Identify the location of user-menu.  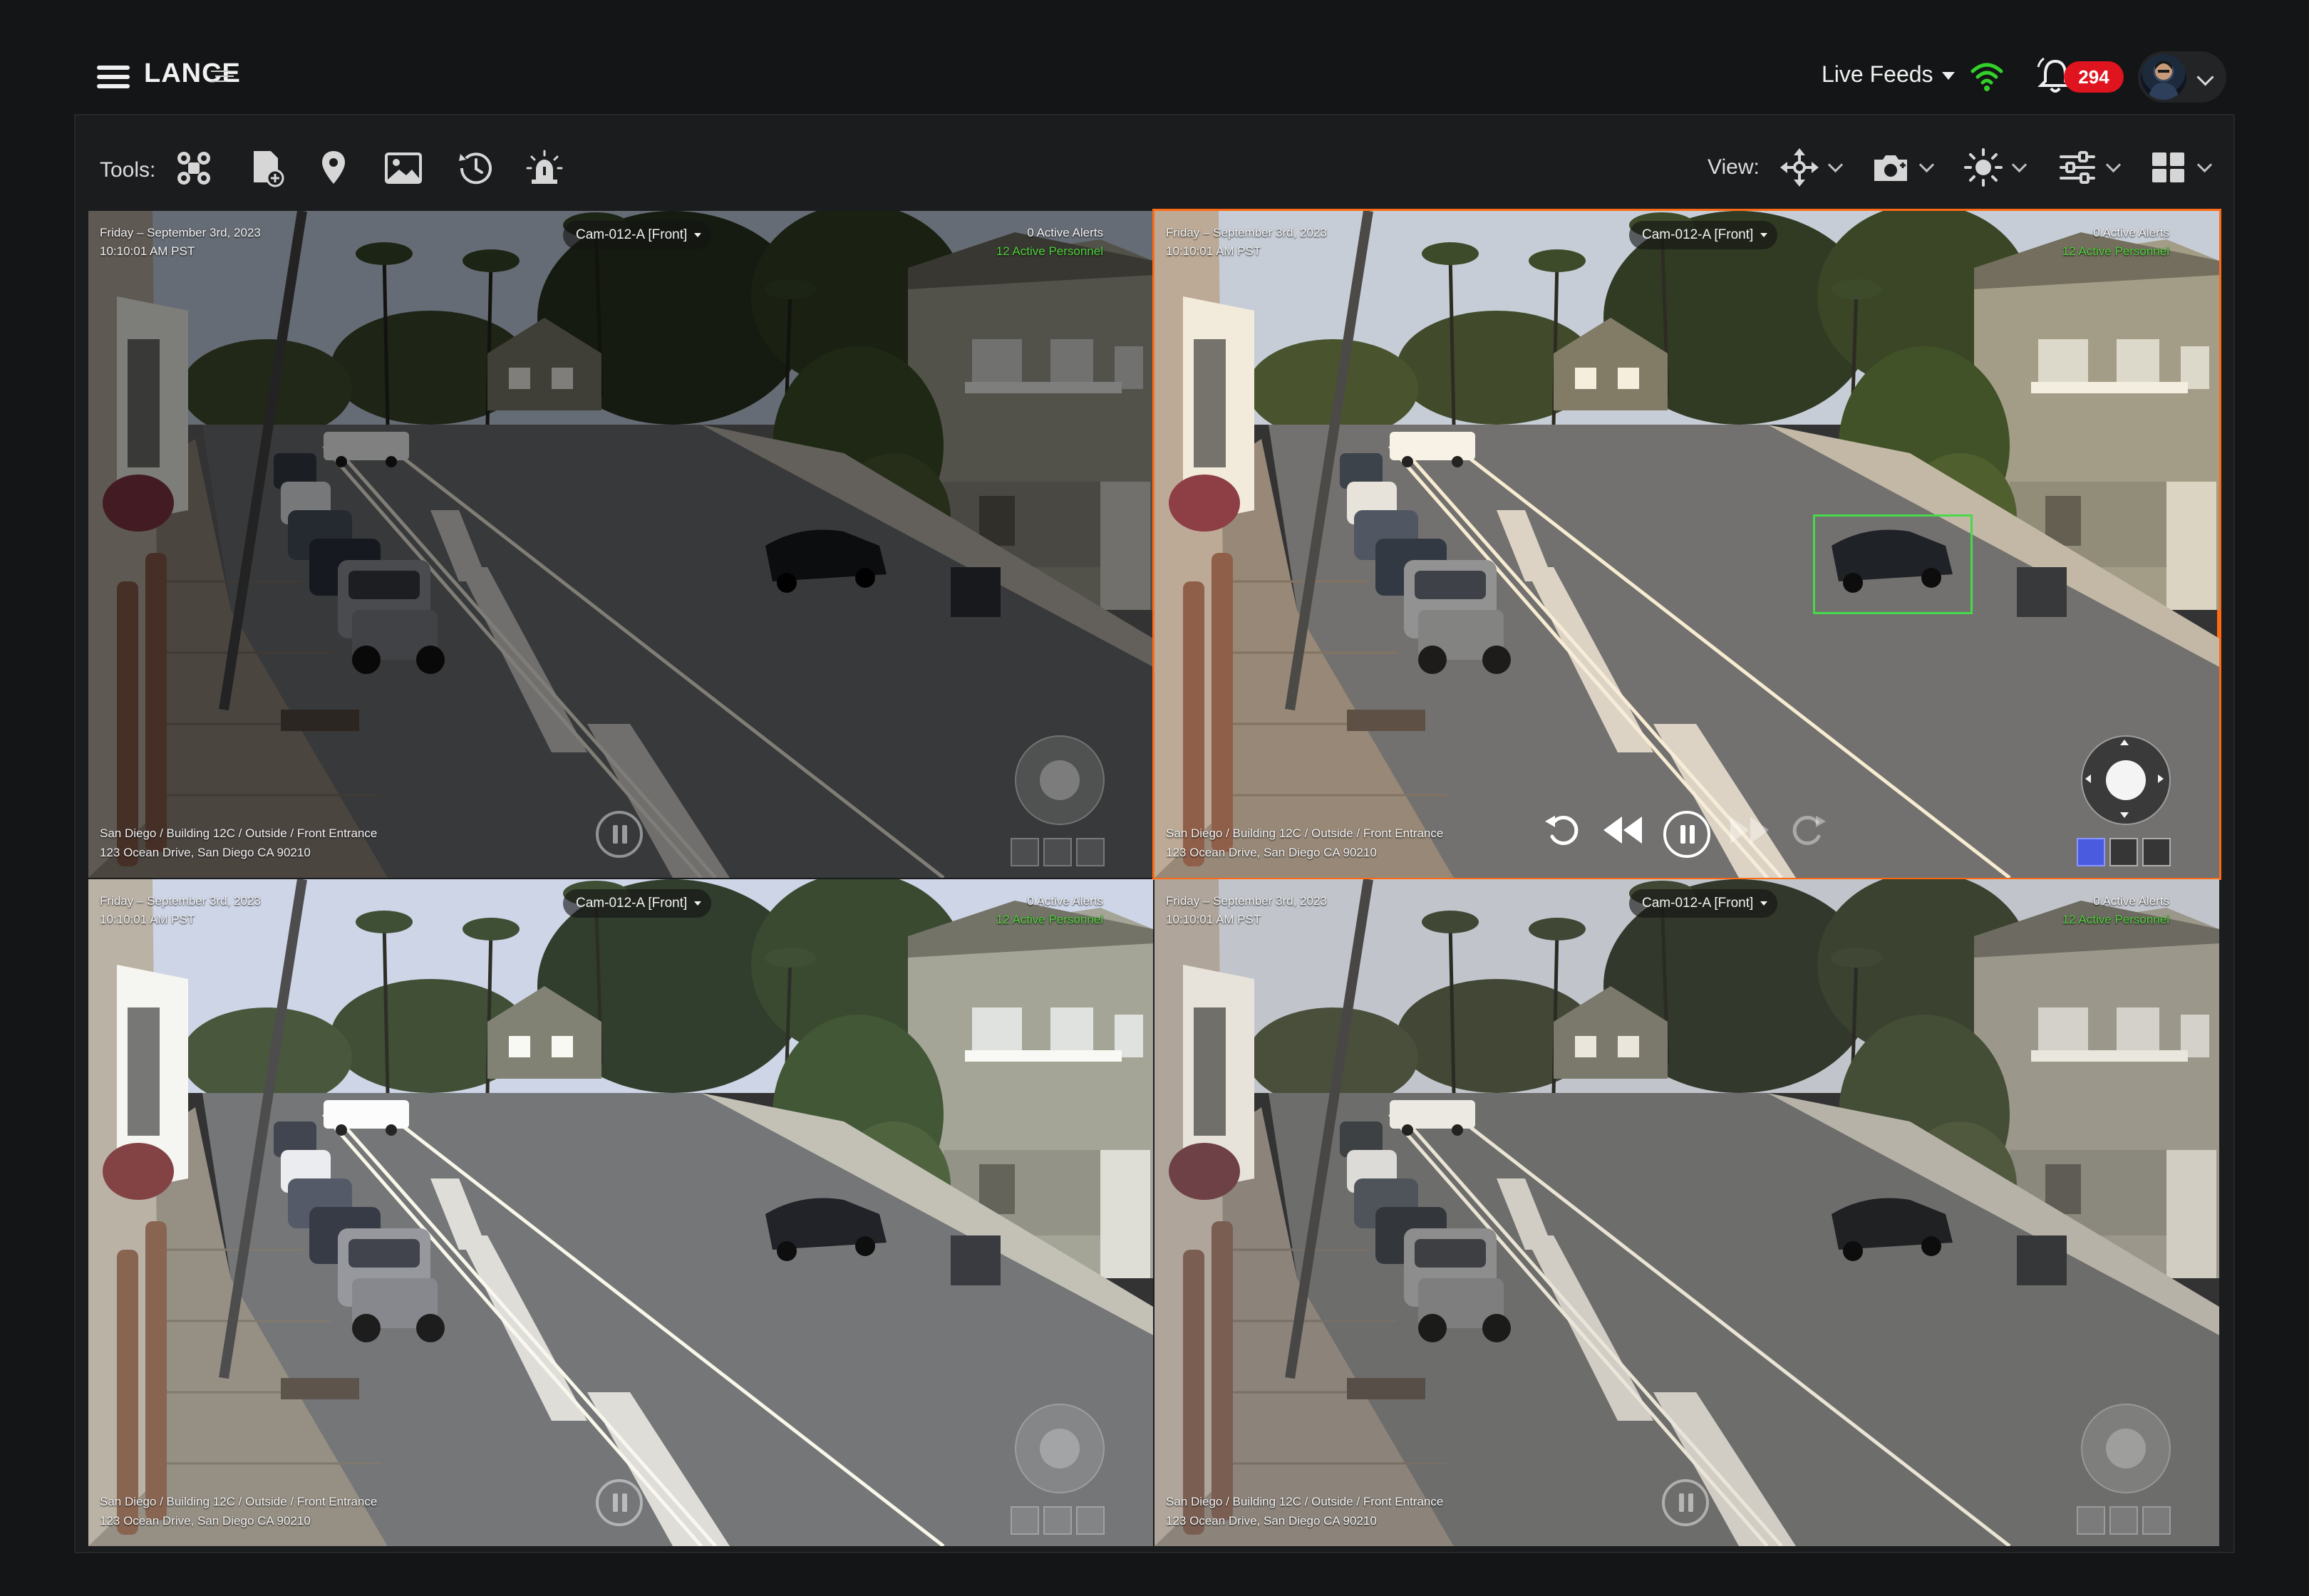
(2182, 77).